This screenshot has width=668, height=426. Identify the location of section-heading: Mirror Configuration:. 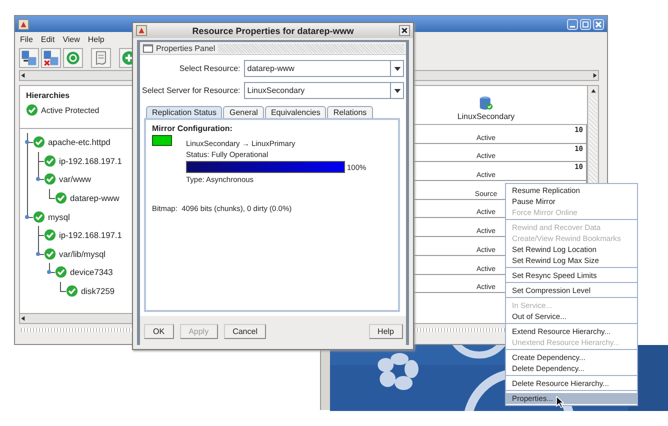
(193, 128).